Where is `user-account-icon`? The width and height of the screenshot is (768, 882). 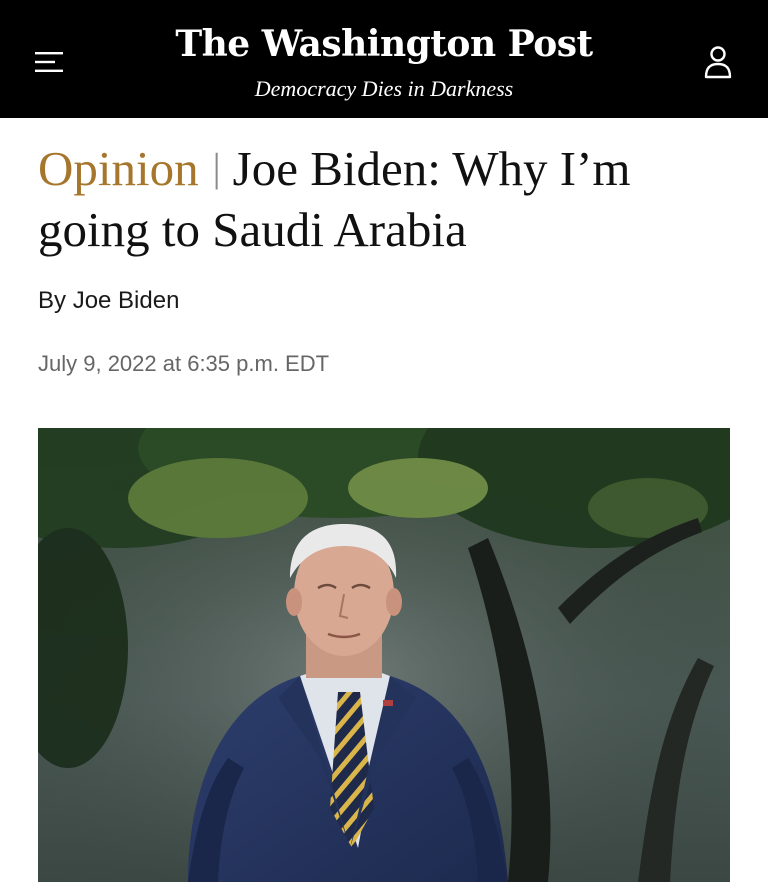 user-account-icon is located at coordinates (718, 62).